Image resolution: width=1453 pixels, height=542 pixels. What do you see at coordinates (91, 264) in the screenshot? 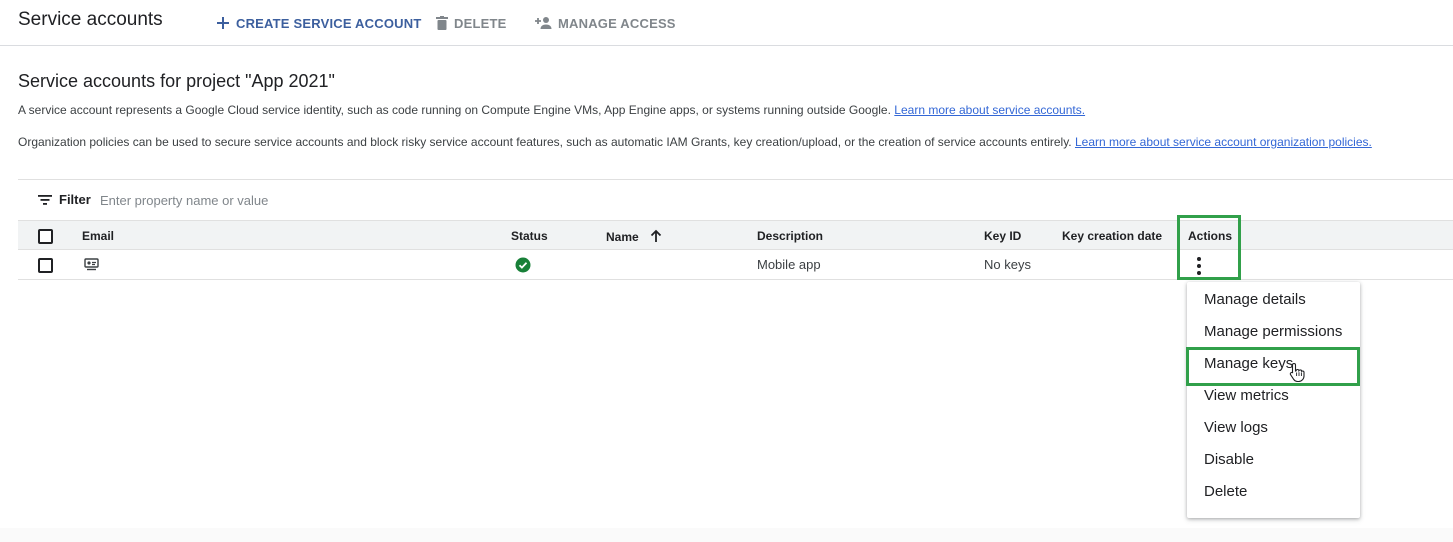
I see `service-account-icon` at bounding box center [91, 264].